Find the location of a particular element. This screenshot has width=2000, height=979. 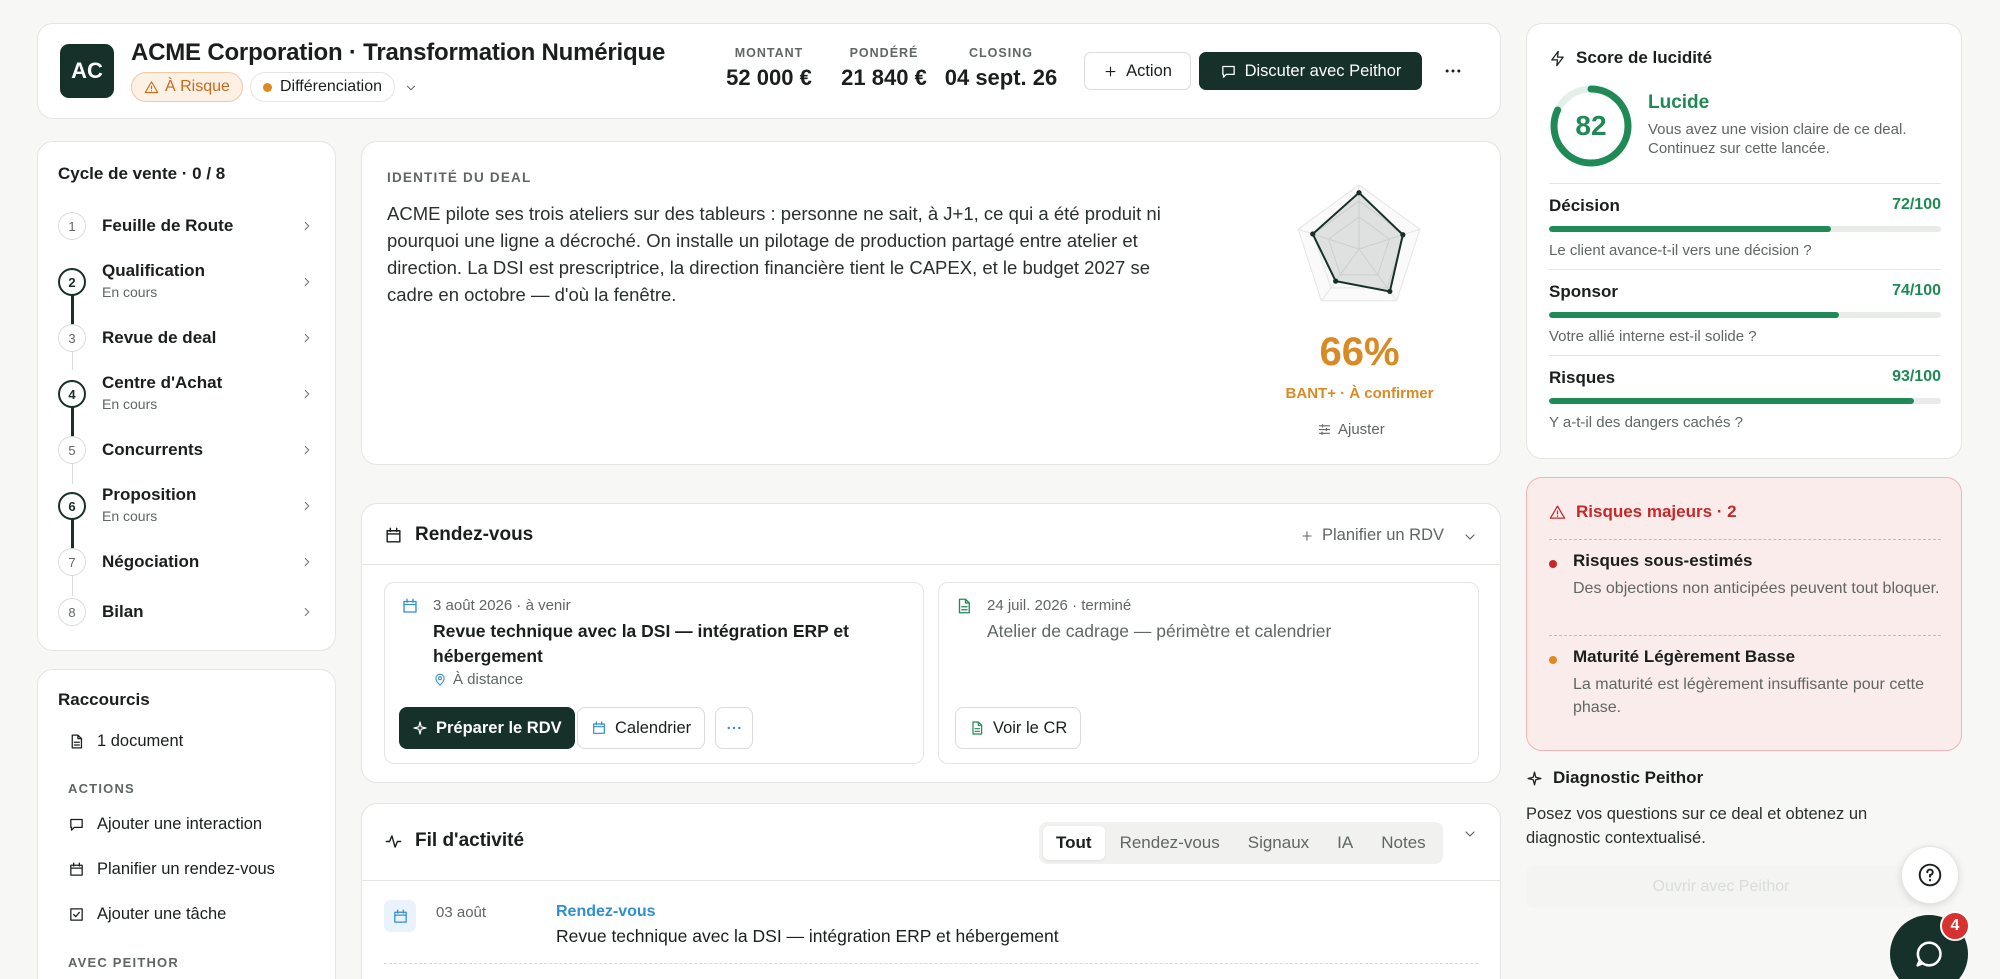

stage-dropdown: Différenciation is located at coordinates (322, 87).